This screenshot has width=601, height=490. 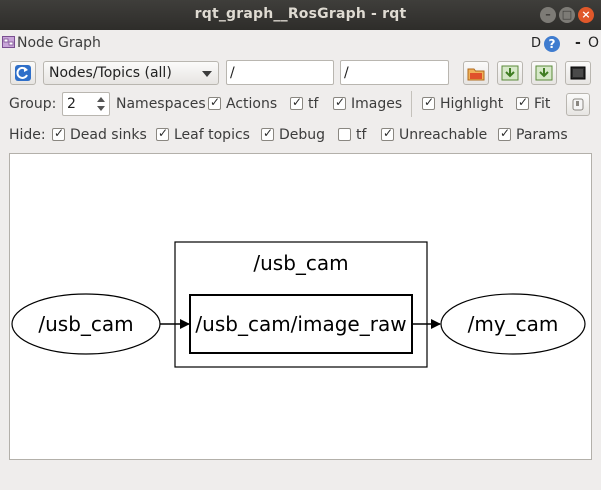 What do you see at coordinates (548, 15) in the screenshot?
I see `window-minimize-button: –` at bounding box center [548, 15].